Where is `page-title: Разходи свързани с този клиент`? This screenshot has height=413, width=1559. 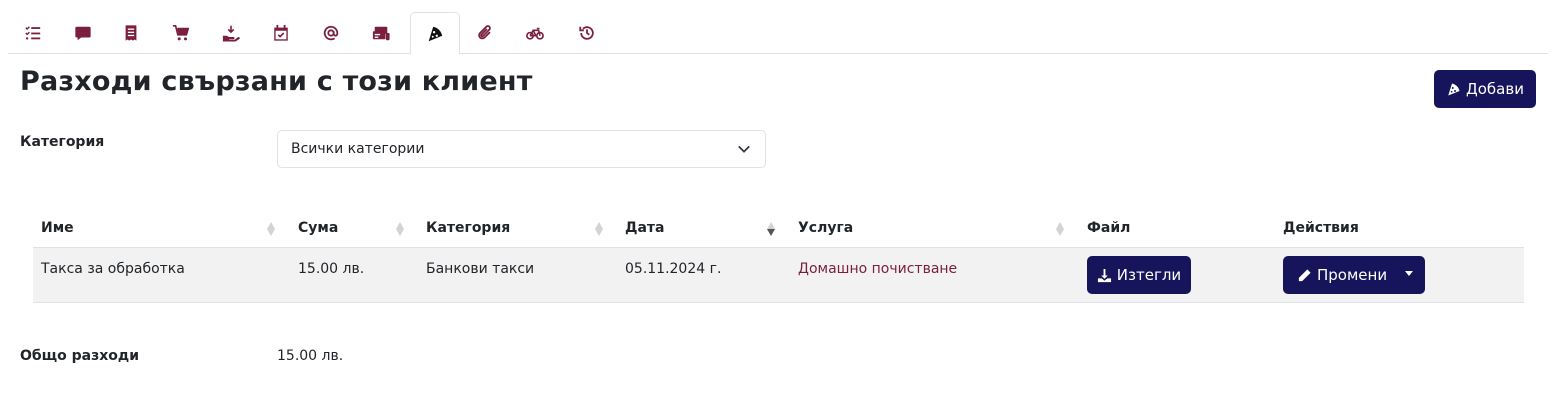
page-title: Разходи свързани с този клиент is located at coordinates (276, 81).